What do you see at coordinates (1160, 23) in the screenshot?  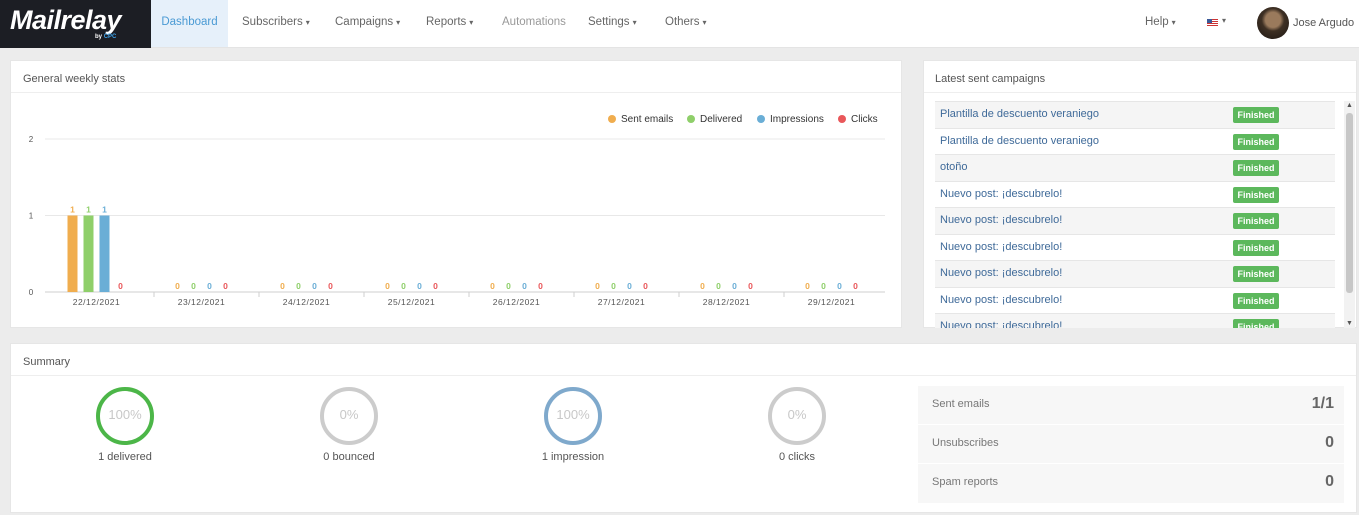 I see `nav-help: Help ▾` at bounding box center [1160, 23].